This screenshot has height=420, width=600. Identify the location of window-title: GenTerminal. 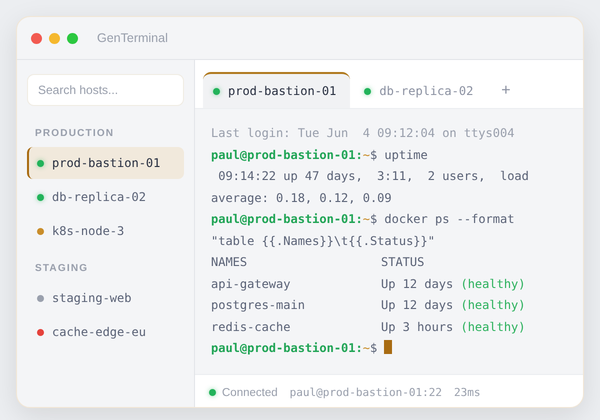
(132, 38).